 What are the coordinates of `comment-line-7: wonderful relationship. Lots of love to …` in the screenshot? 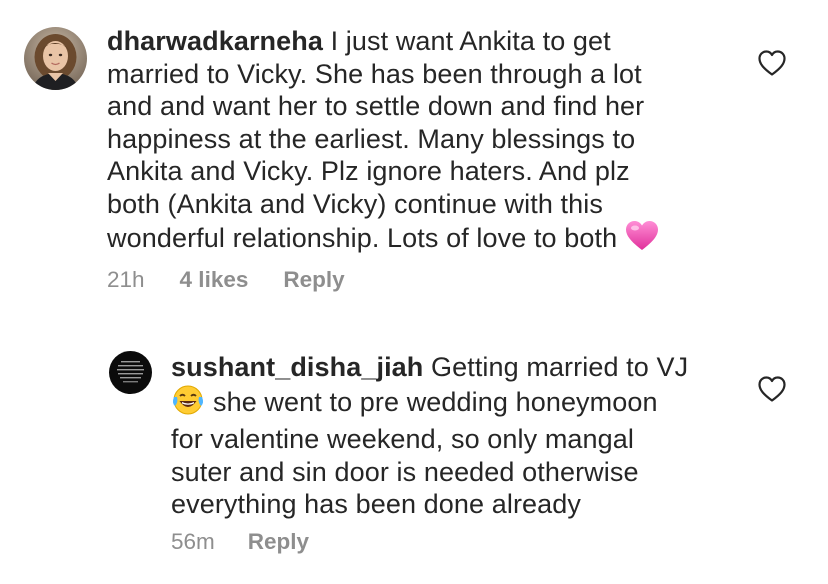 It's located at (417, 240).